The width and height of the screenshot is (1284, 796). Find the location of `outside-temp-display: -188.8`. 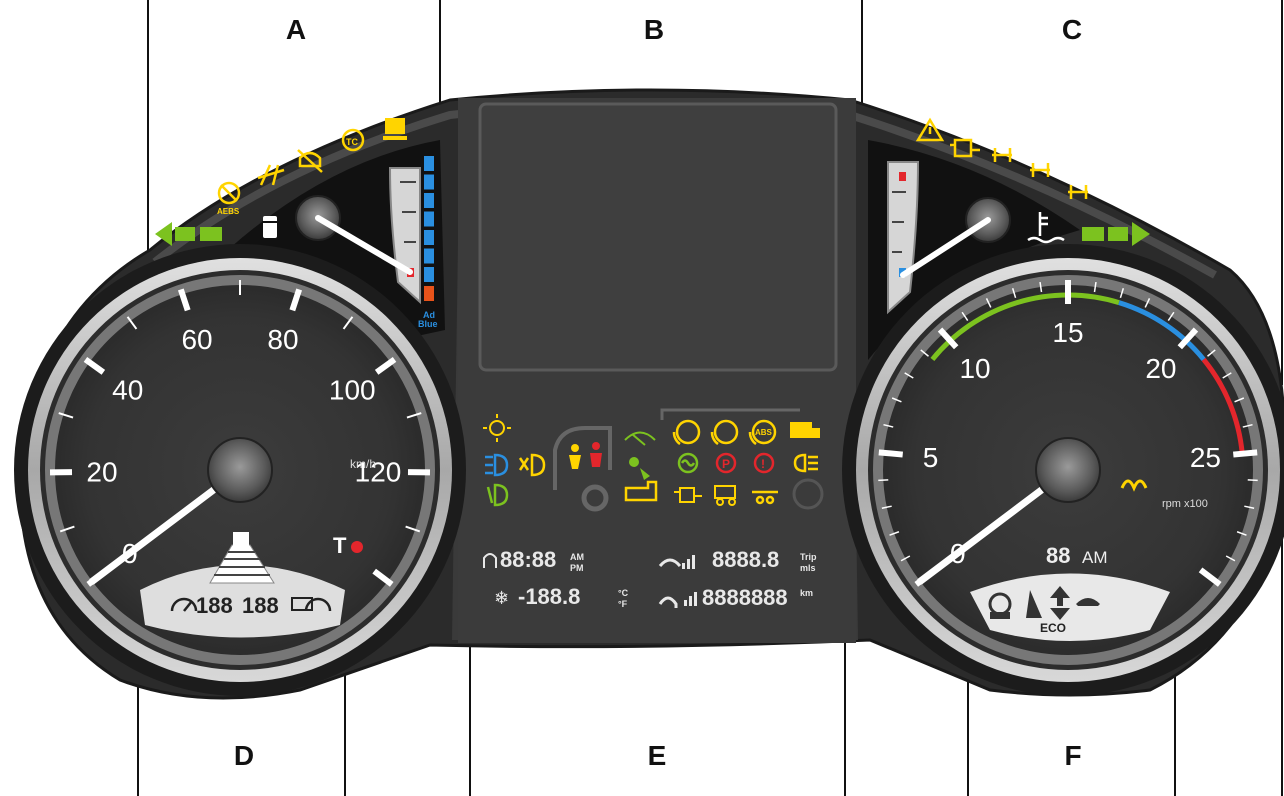

outside-temp-display: -188.8 is located at coordinates (549, 596).